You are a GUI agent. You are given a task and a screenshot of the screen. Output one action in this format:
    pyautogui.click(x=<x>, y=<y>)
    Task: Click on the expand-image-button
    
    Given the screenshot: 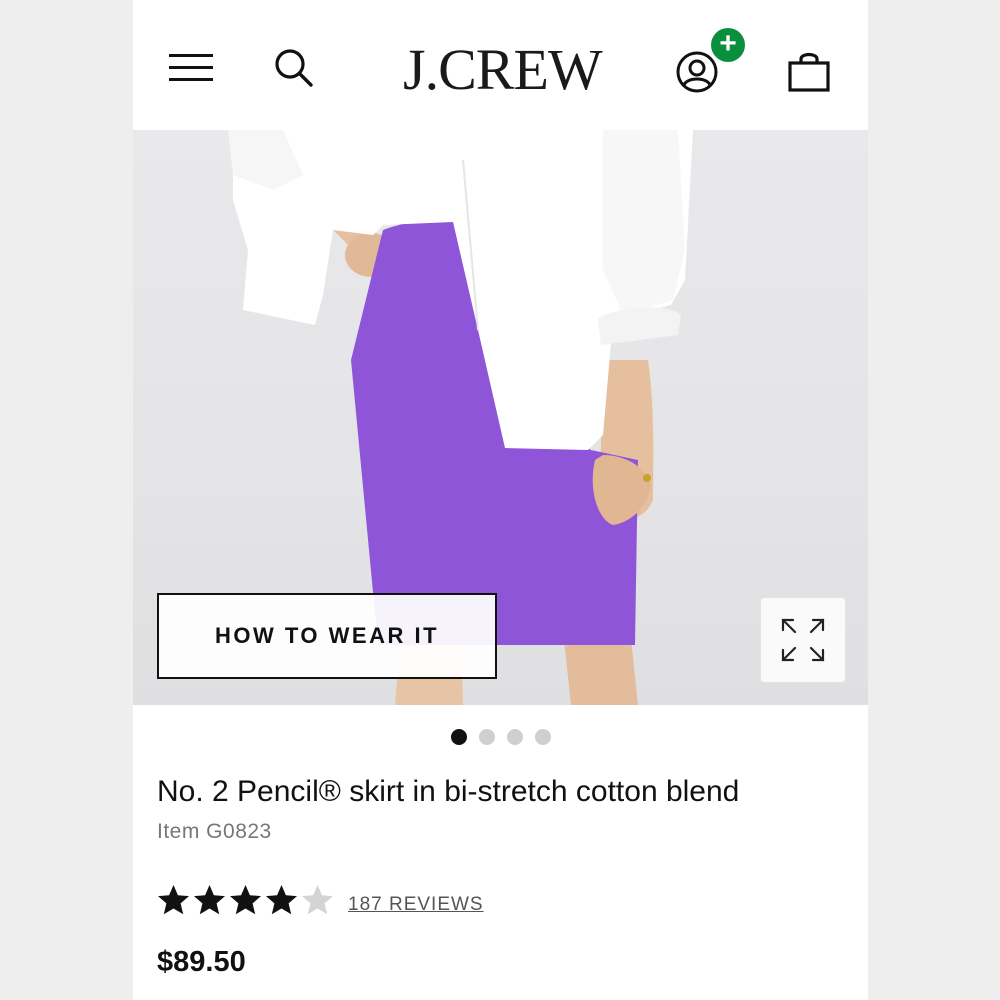 What is the action you would take?
    pyautogui.click(x=803, y=640)
    